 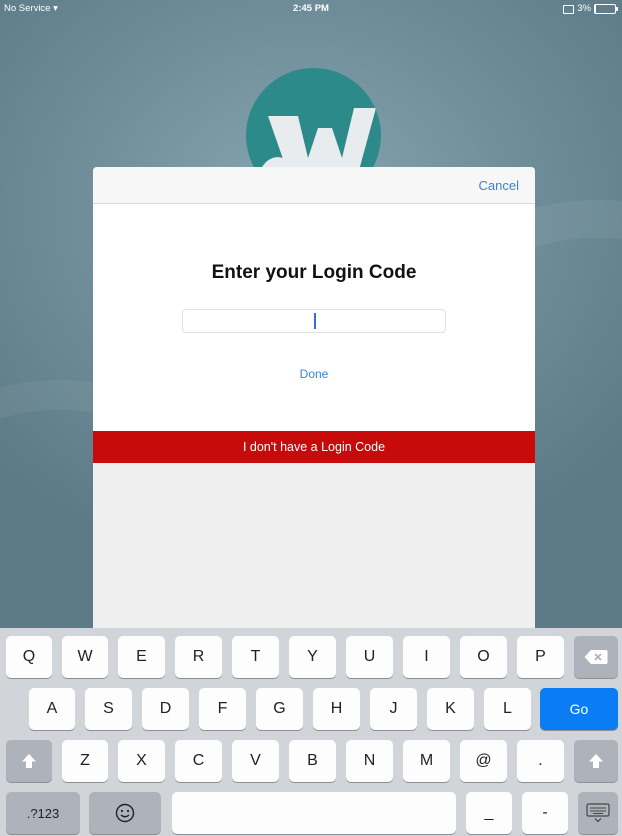 I want to click on no-login-code-button: I don't have a Login Code, so click(x=314, y=447).